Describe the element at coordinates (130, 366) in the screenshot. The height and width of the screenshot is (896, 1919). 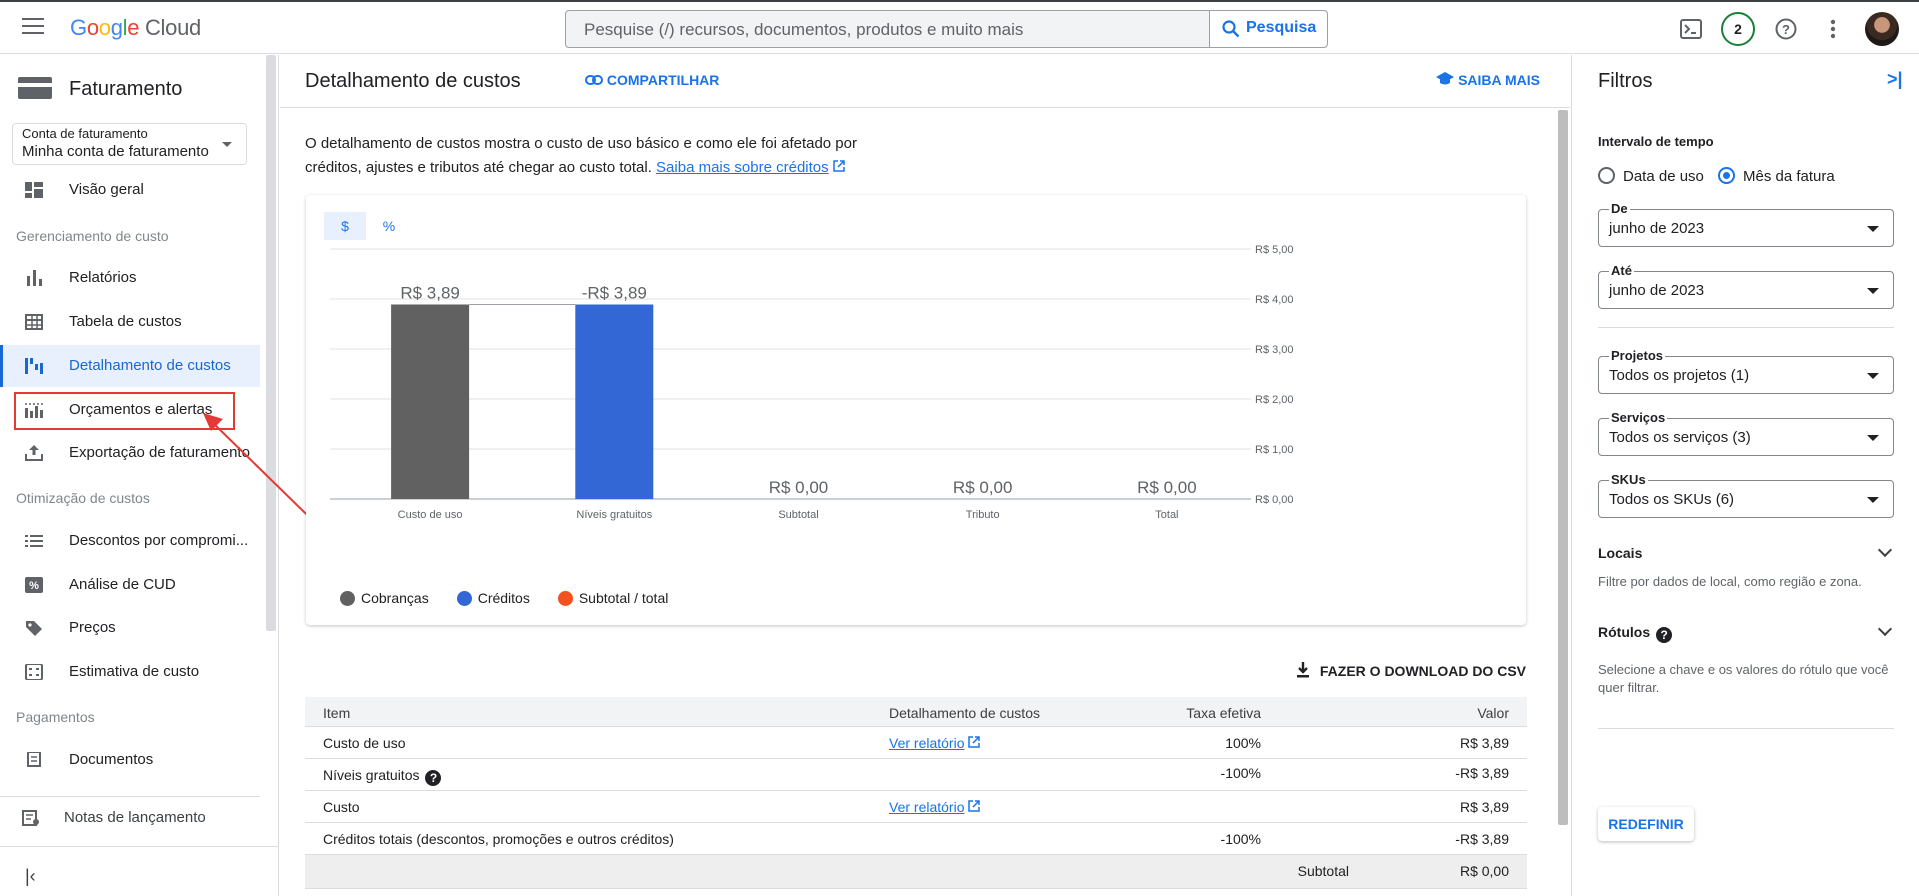
I see `sidebar-item-cost-breakdown: Detalhamento de custos` at that location.